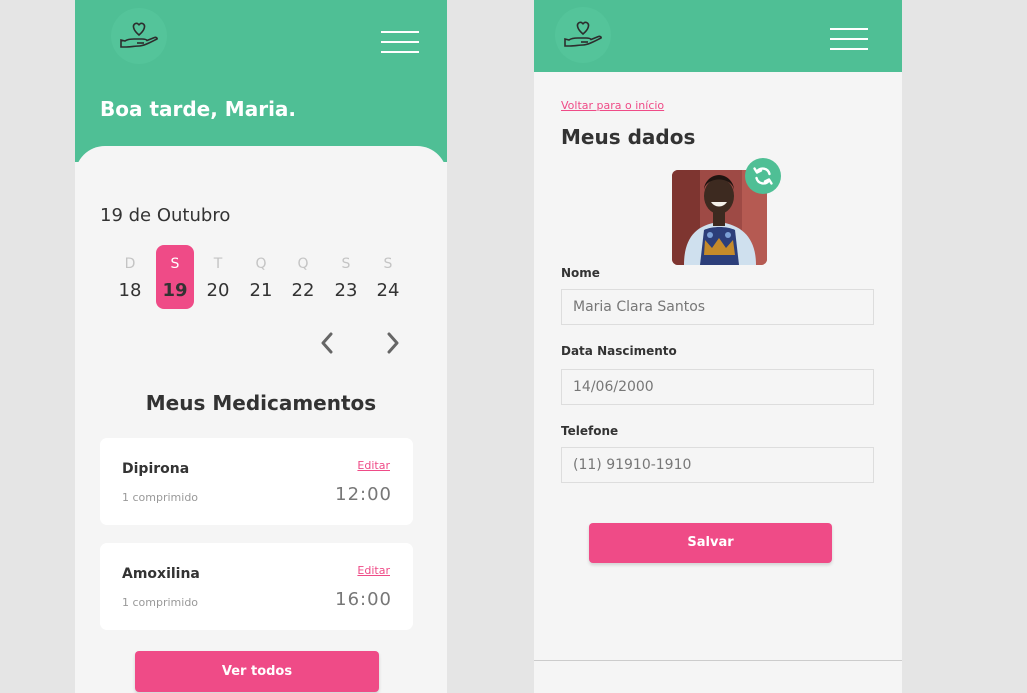 This screenshot has width=1027, height=693. Describe the element at coordinates (161, 574) in the screenshot. I see `medication-name: Amoxilina` at that location.